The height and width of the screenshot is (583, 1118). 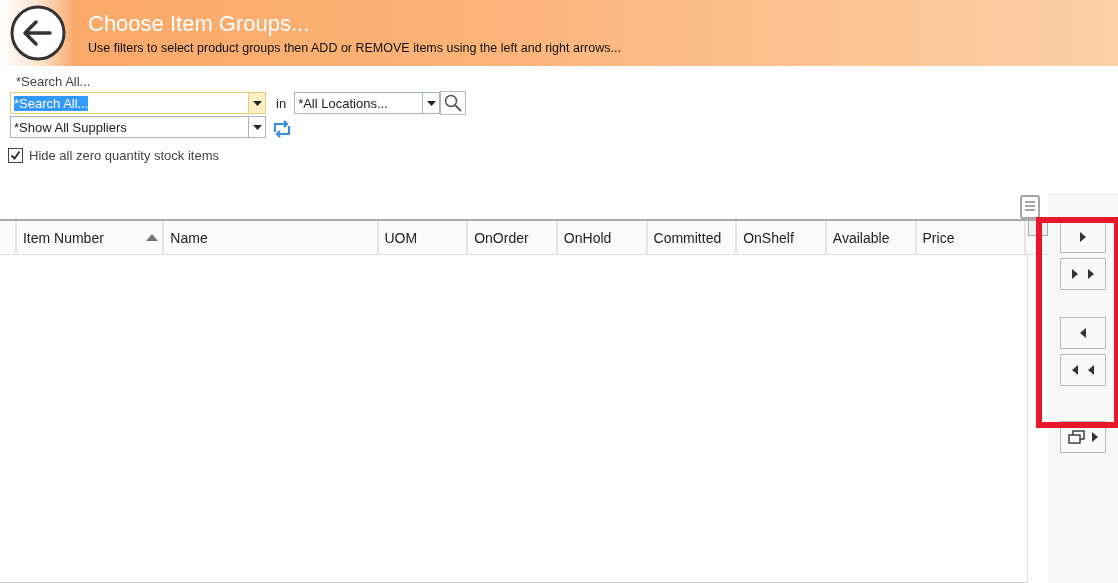 I want to click on column-header: OnOrder, so click(x=513, y=237).